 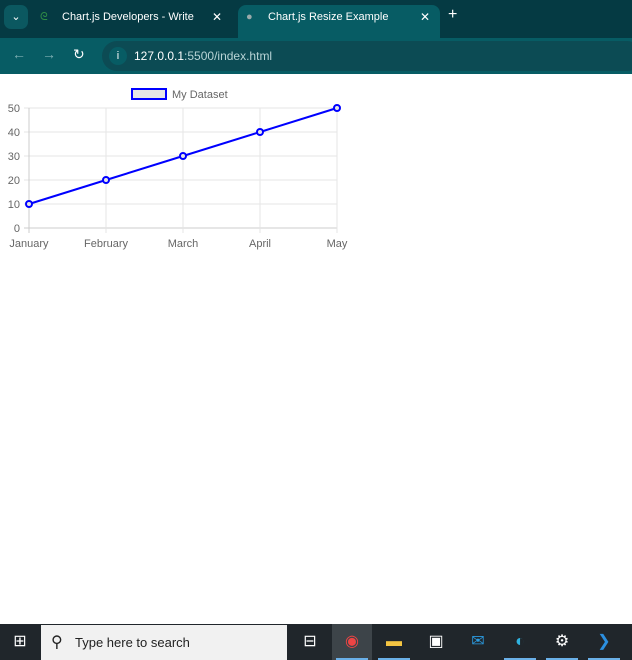 What do you see at coordinates (436, 642) in the screenshot?
I see `microsoft-store-icon: ▣` at bounding box center [436, 642].